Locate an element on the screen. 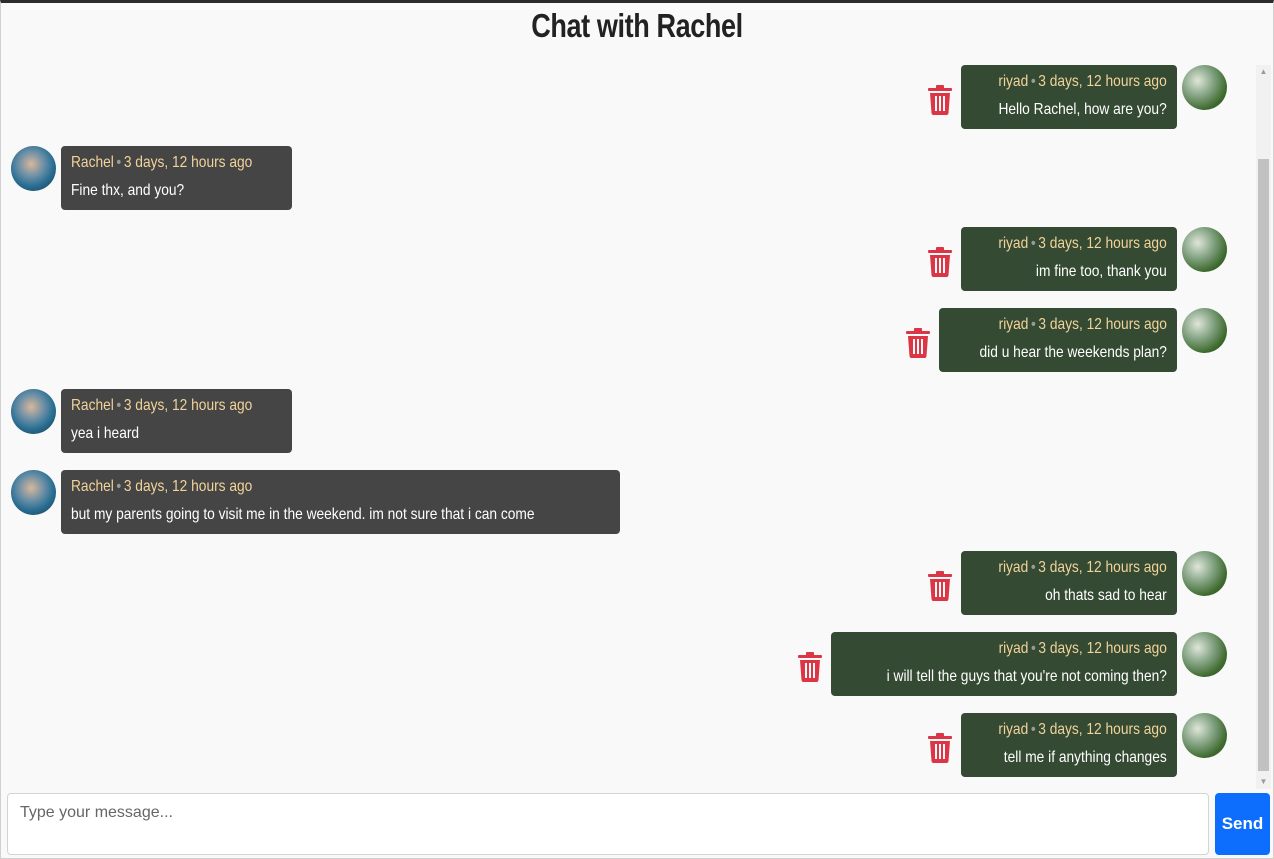  message-text: oh thats sad to hear is located at coordinates (1106, 595).